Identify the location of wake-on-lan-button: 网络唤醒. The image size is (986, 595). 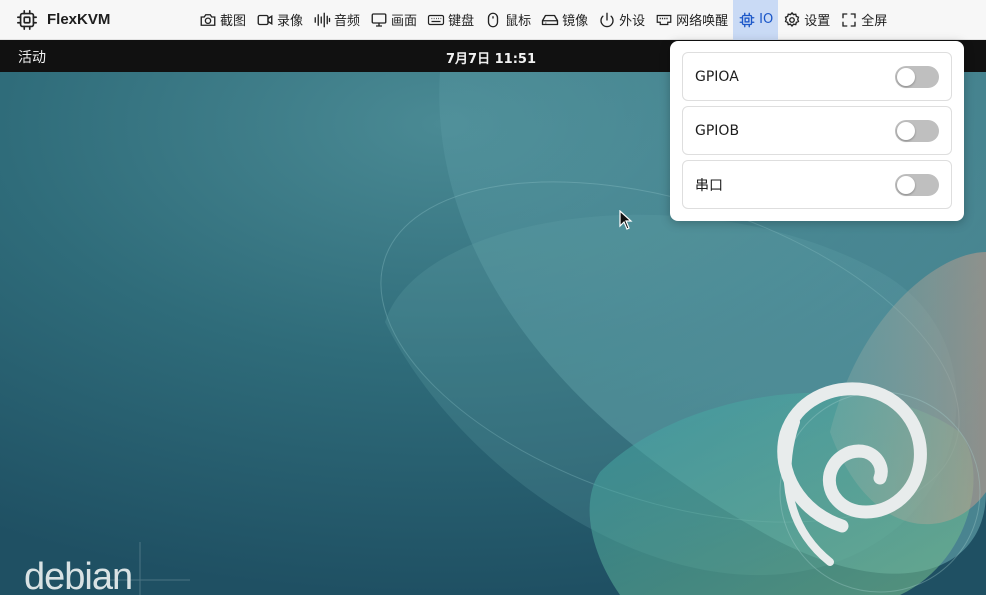
(691, 20).